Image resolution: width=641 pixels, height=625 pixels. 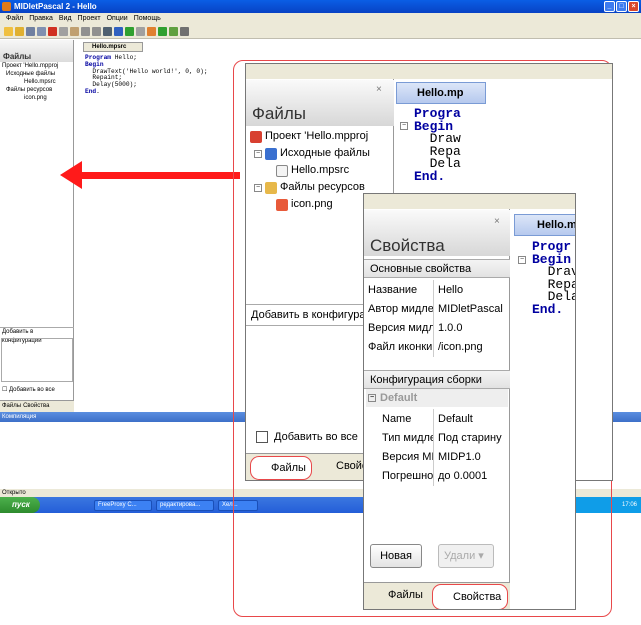 What do you see at coordinates (85, 31) in the screenshot?
I see `undo-icon` at bounding box center [85, 31].